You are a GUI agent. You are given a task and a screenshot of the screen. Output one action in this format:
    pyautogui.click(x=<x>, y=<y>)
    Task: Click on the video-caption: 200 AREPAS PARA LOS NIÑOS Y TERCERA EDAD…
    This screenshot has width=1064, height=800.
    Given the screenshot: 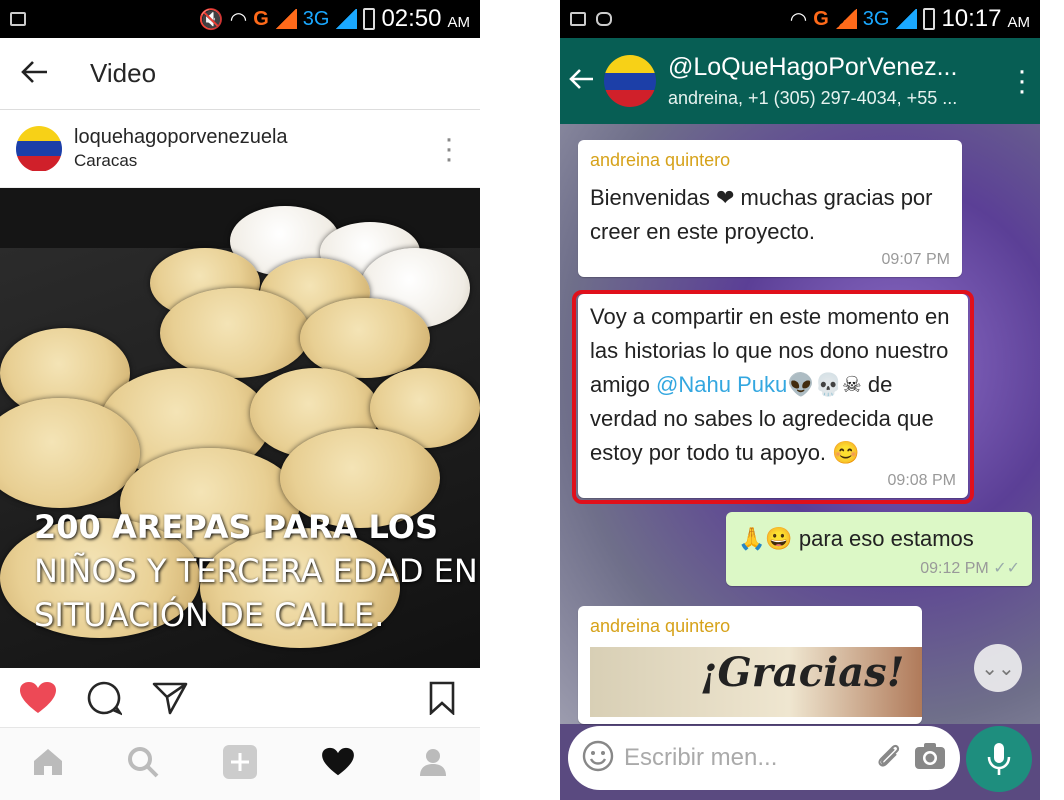 What is the action you would take?
    pyautogui.click(x=256, y=571)
    